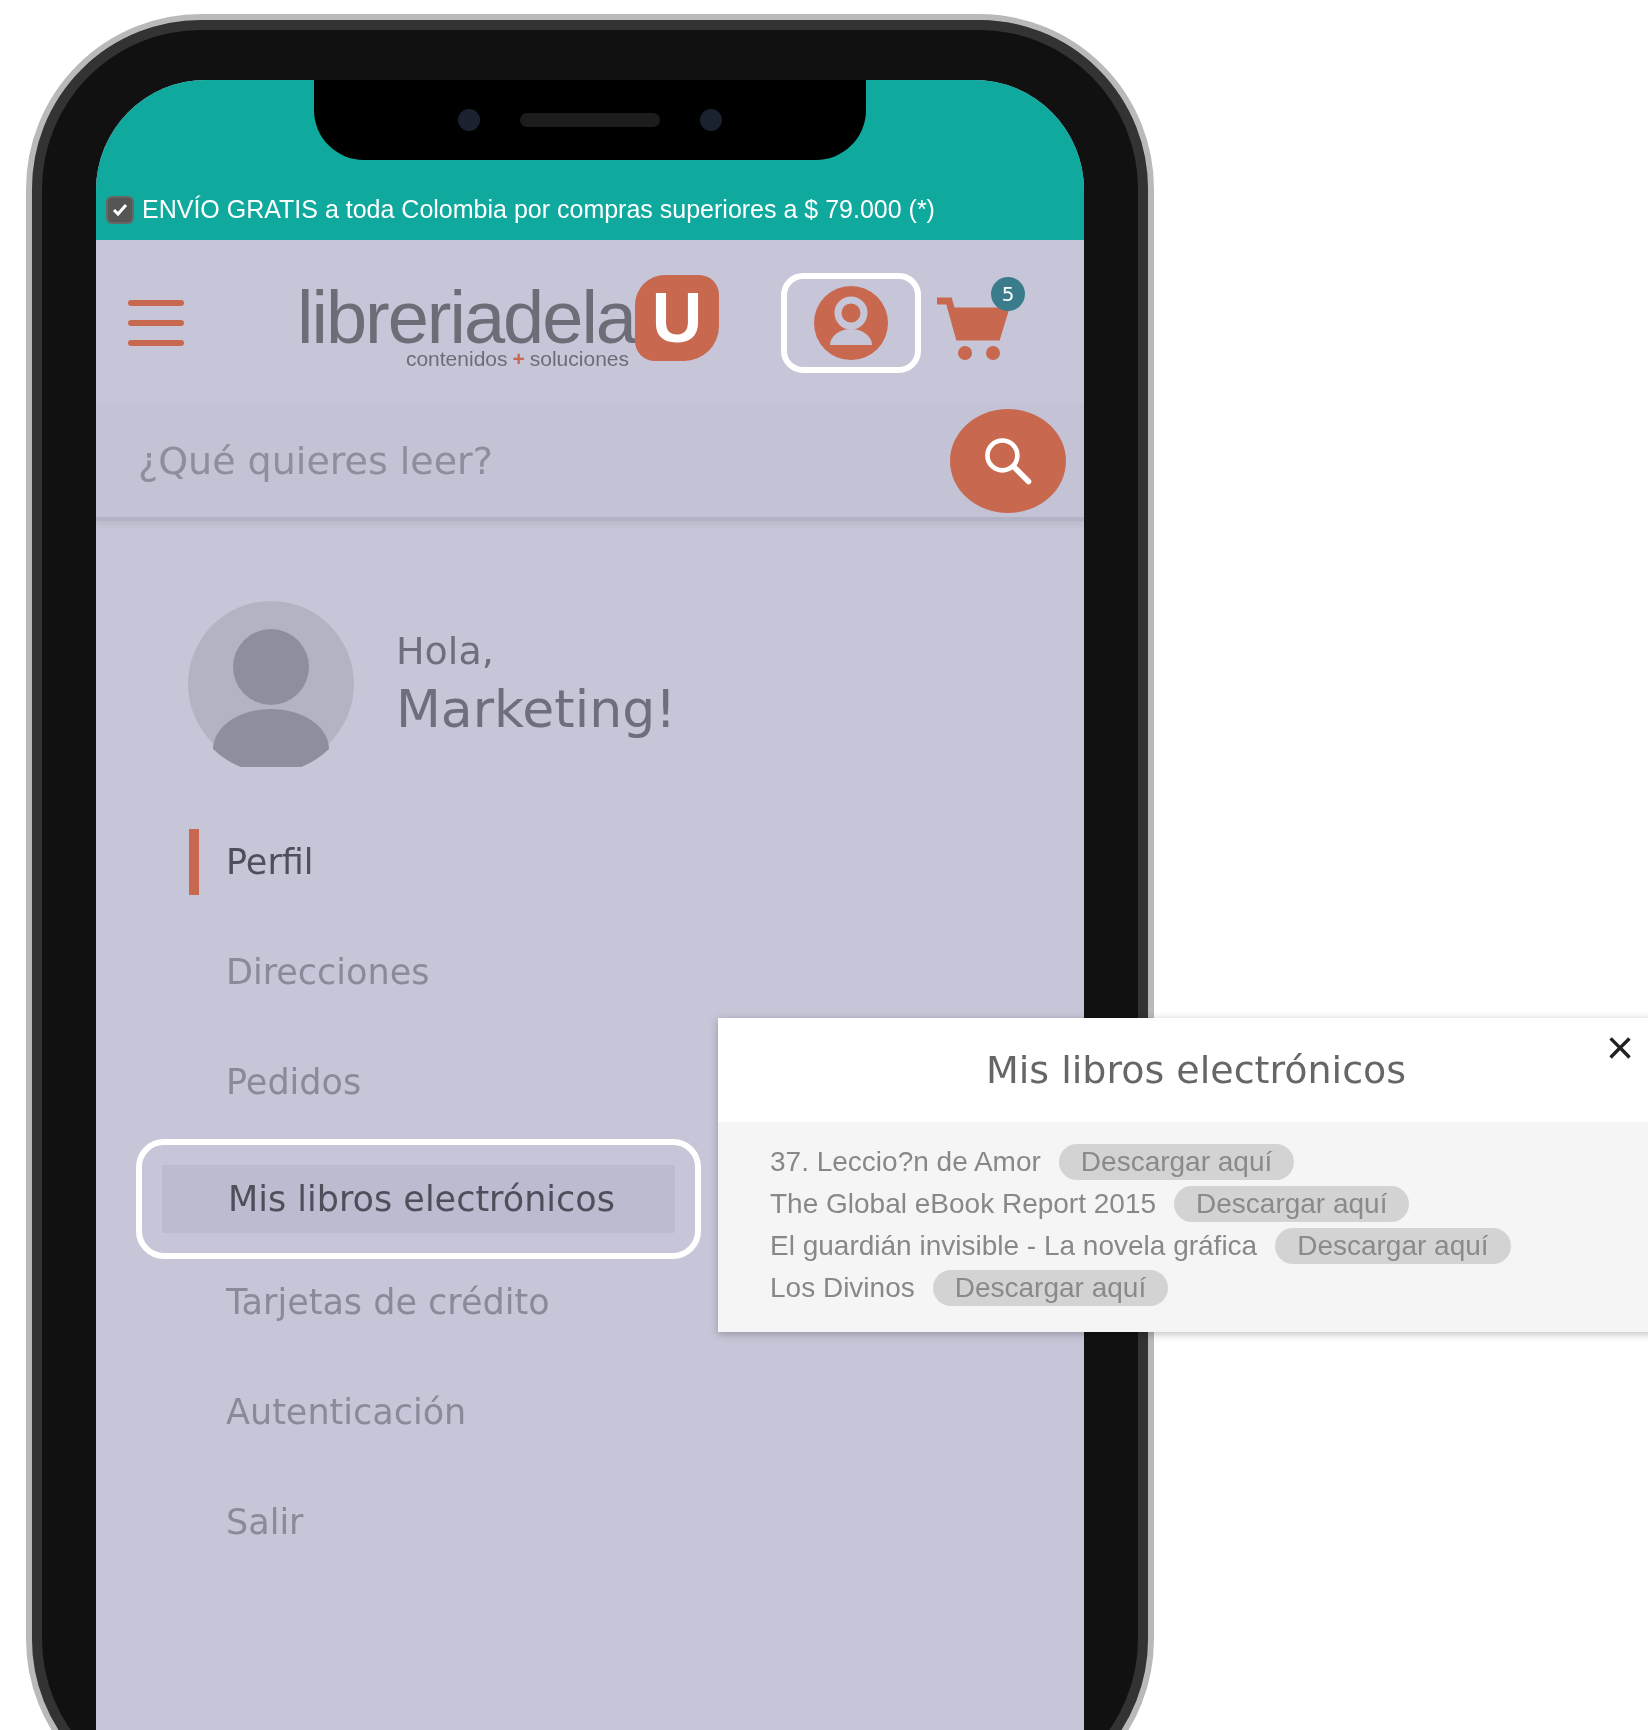 The image size is (1648, 1730). Describe the element at coordinates (346, 1412) in the screenshot. I see `menu-item: Autenticación` at that location.